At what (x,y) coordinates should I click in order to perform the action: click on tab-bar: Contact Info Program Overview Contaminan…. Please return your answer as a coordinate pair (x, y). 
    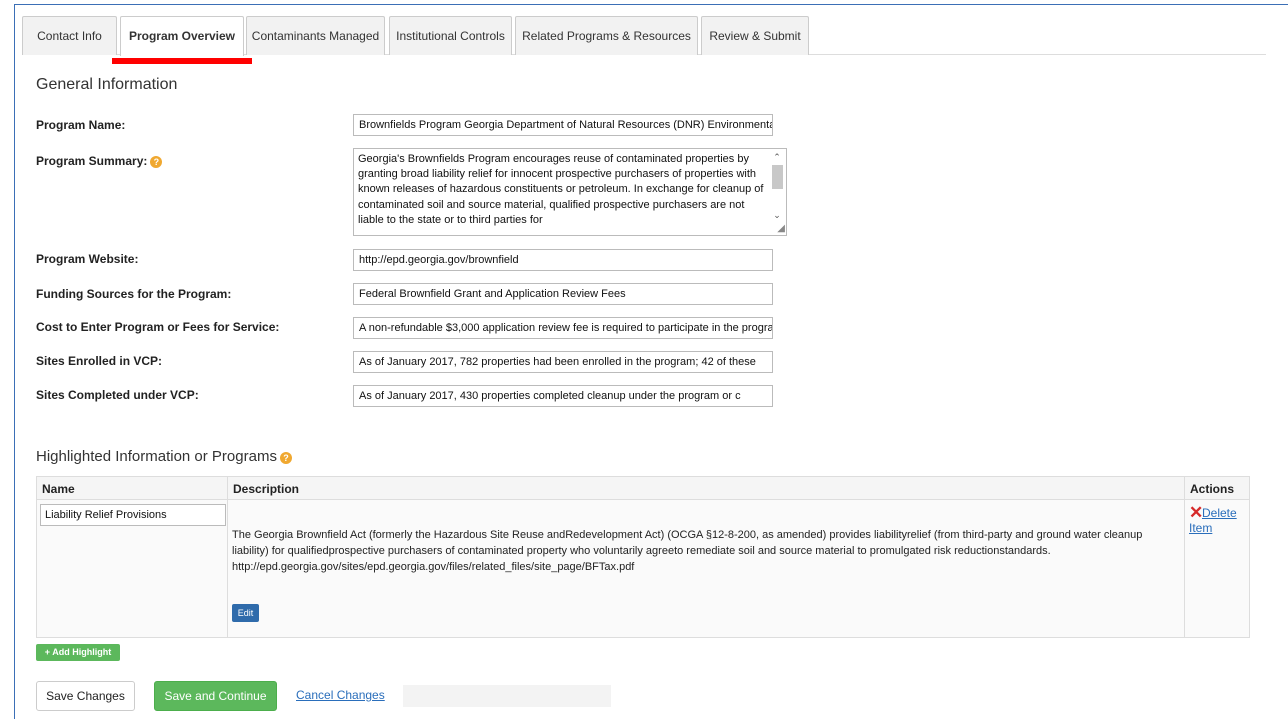
    Looking at the image, I should click on (644, 34).